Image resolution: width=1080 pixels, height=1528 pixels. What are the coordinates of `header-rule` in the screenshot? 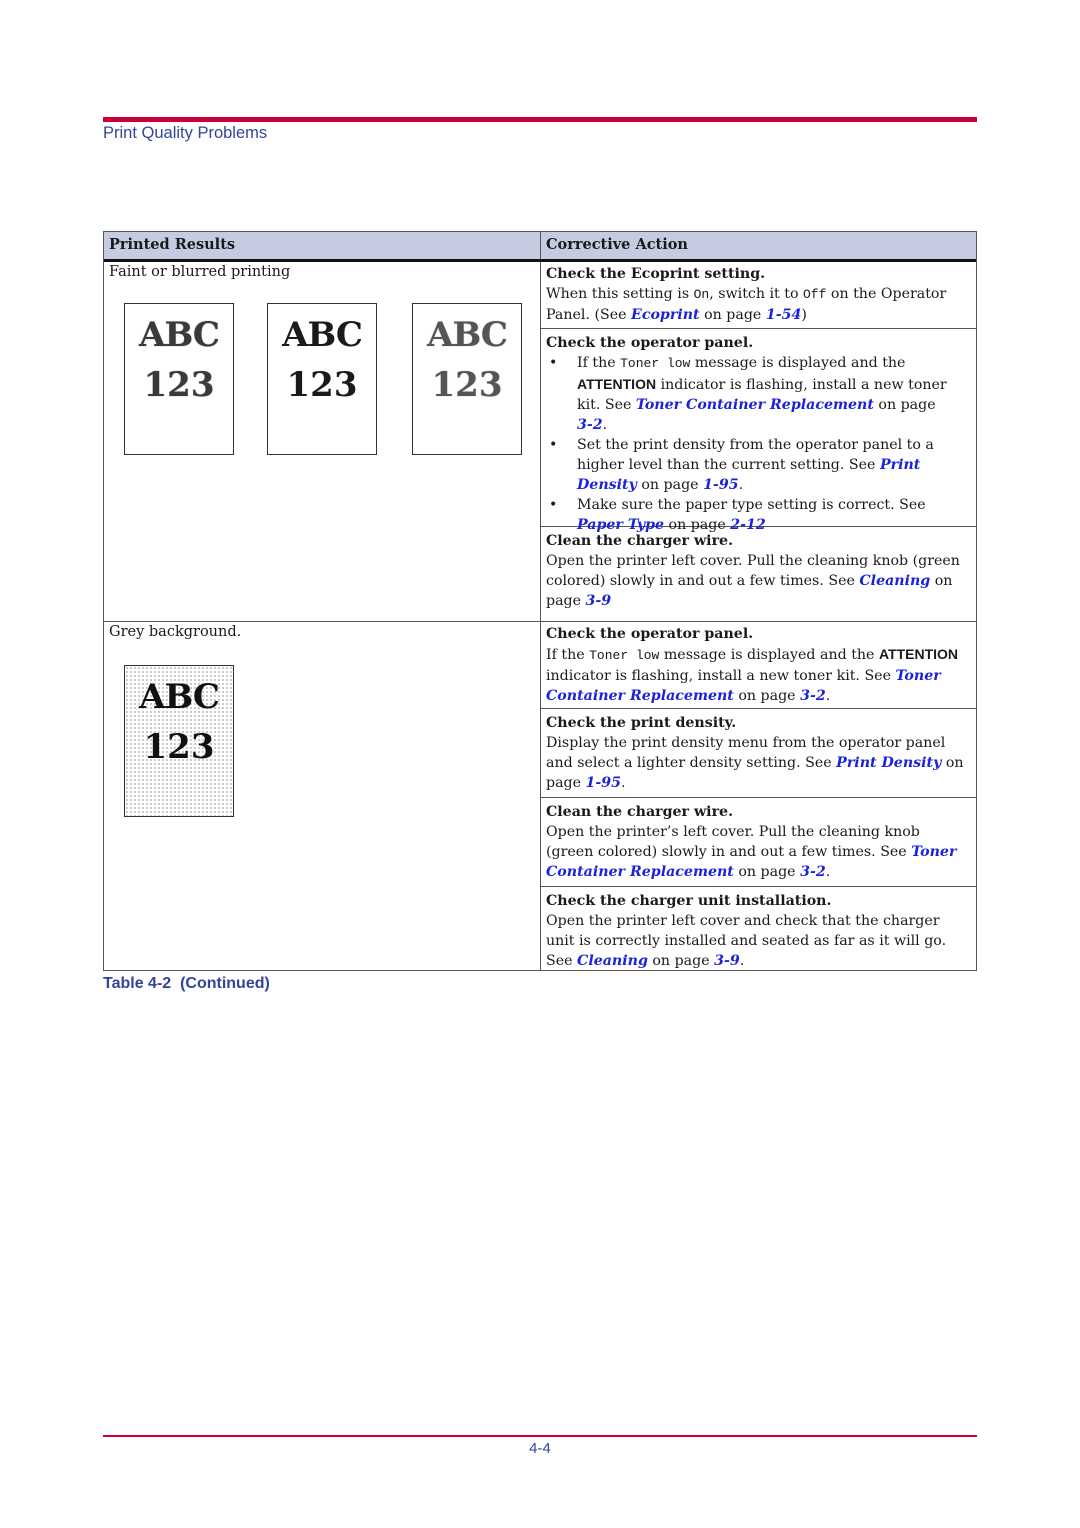 It's located at (540, 119).